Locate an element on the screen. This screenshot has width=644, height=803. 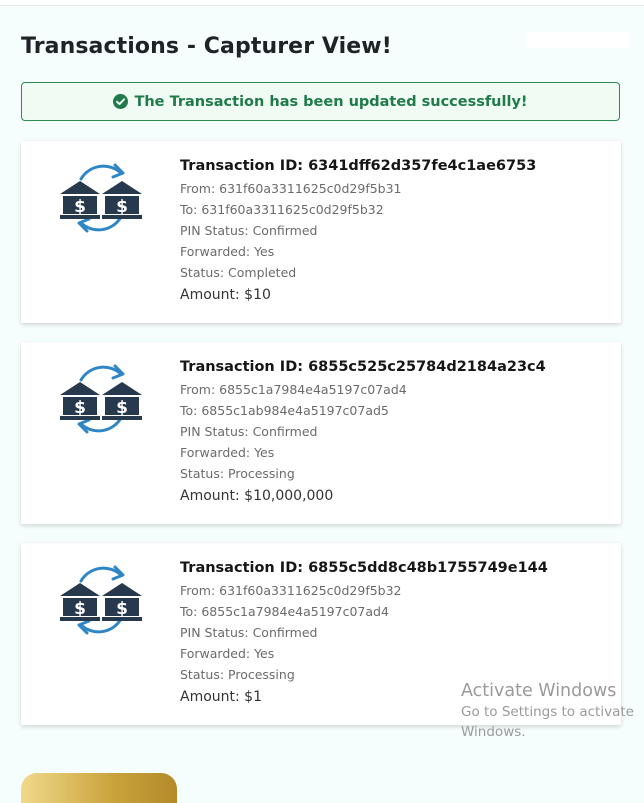
watermark-line-1: Go to Settings to activate is located at coordinates (547, 712).